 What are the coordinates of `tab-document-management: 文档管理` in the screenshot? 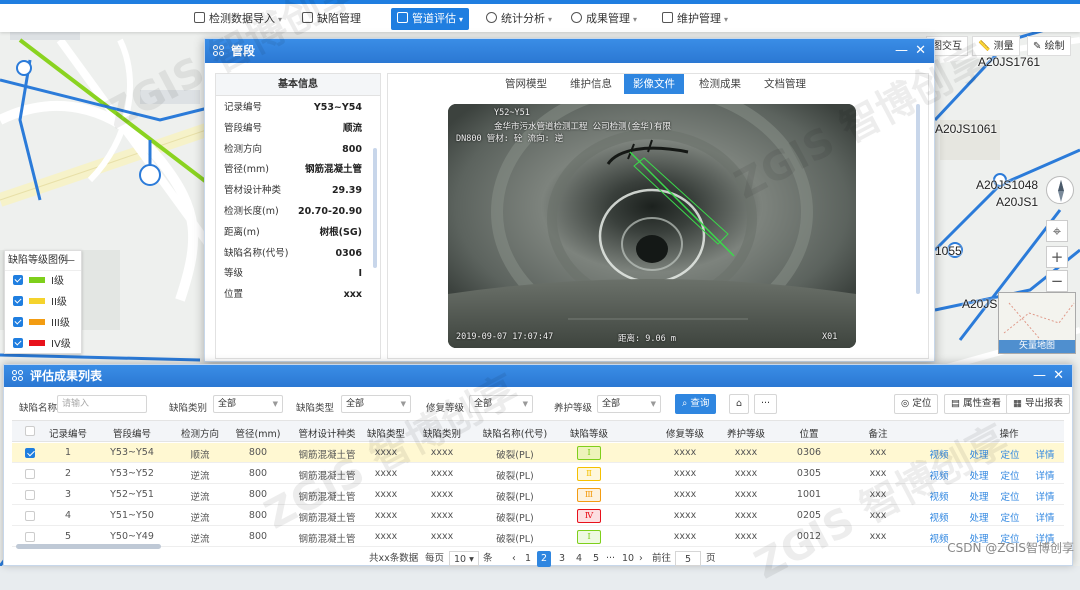 It's located at (785, 84).